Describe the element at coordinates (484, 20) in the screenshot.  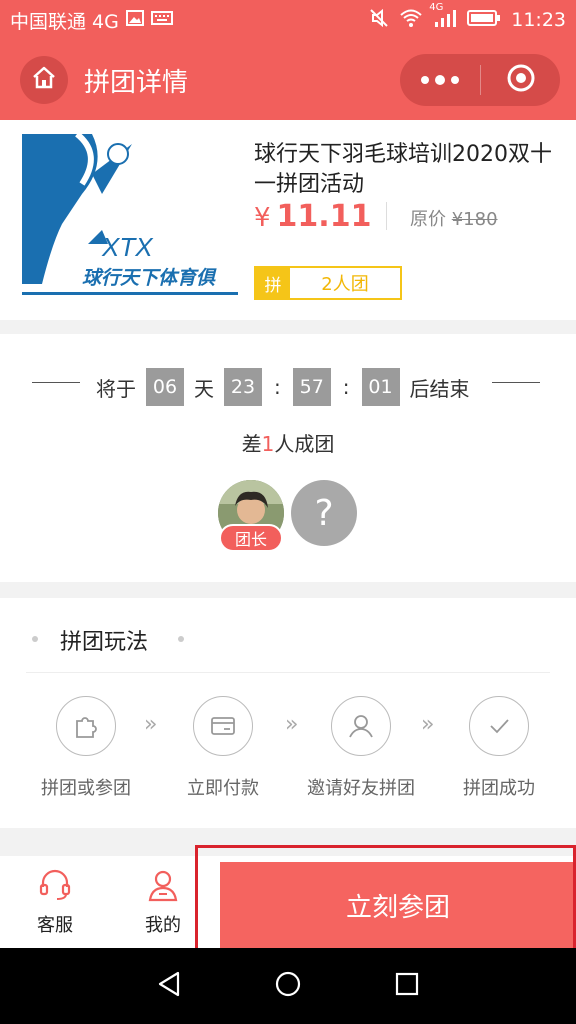
I see `battery-icon` at that location.